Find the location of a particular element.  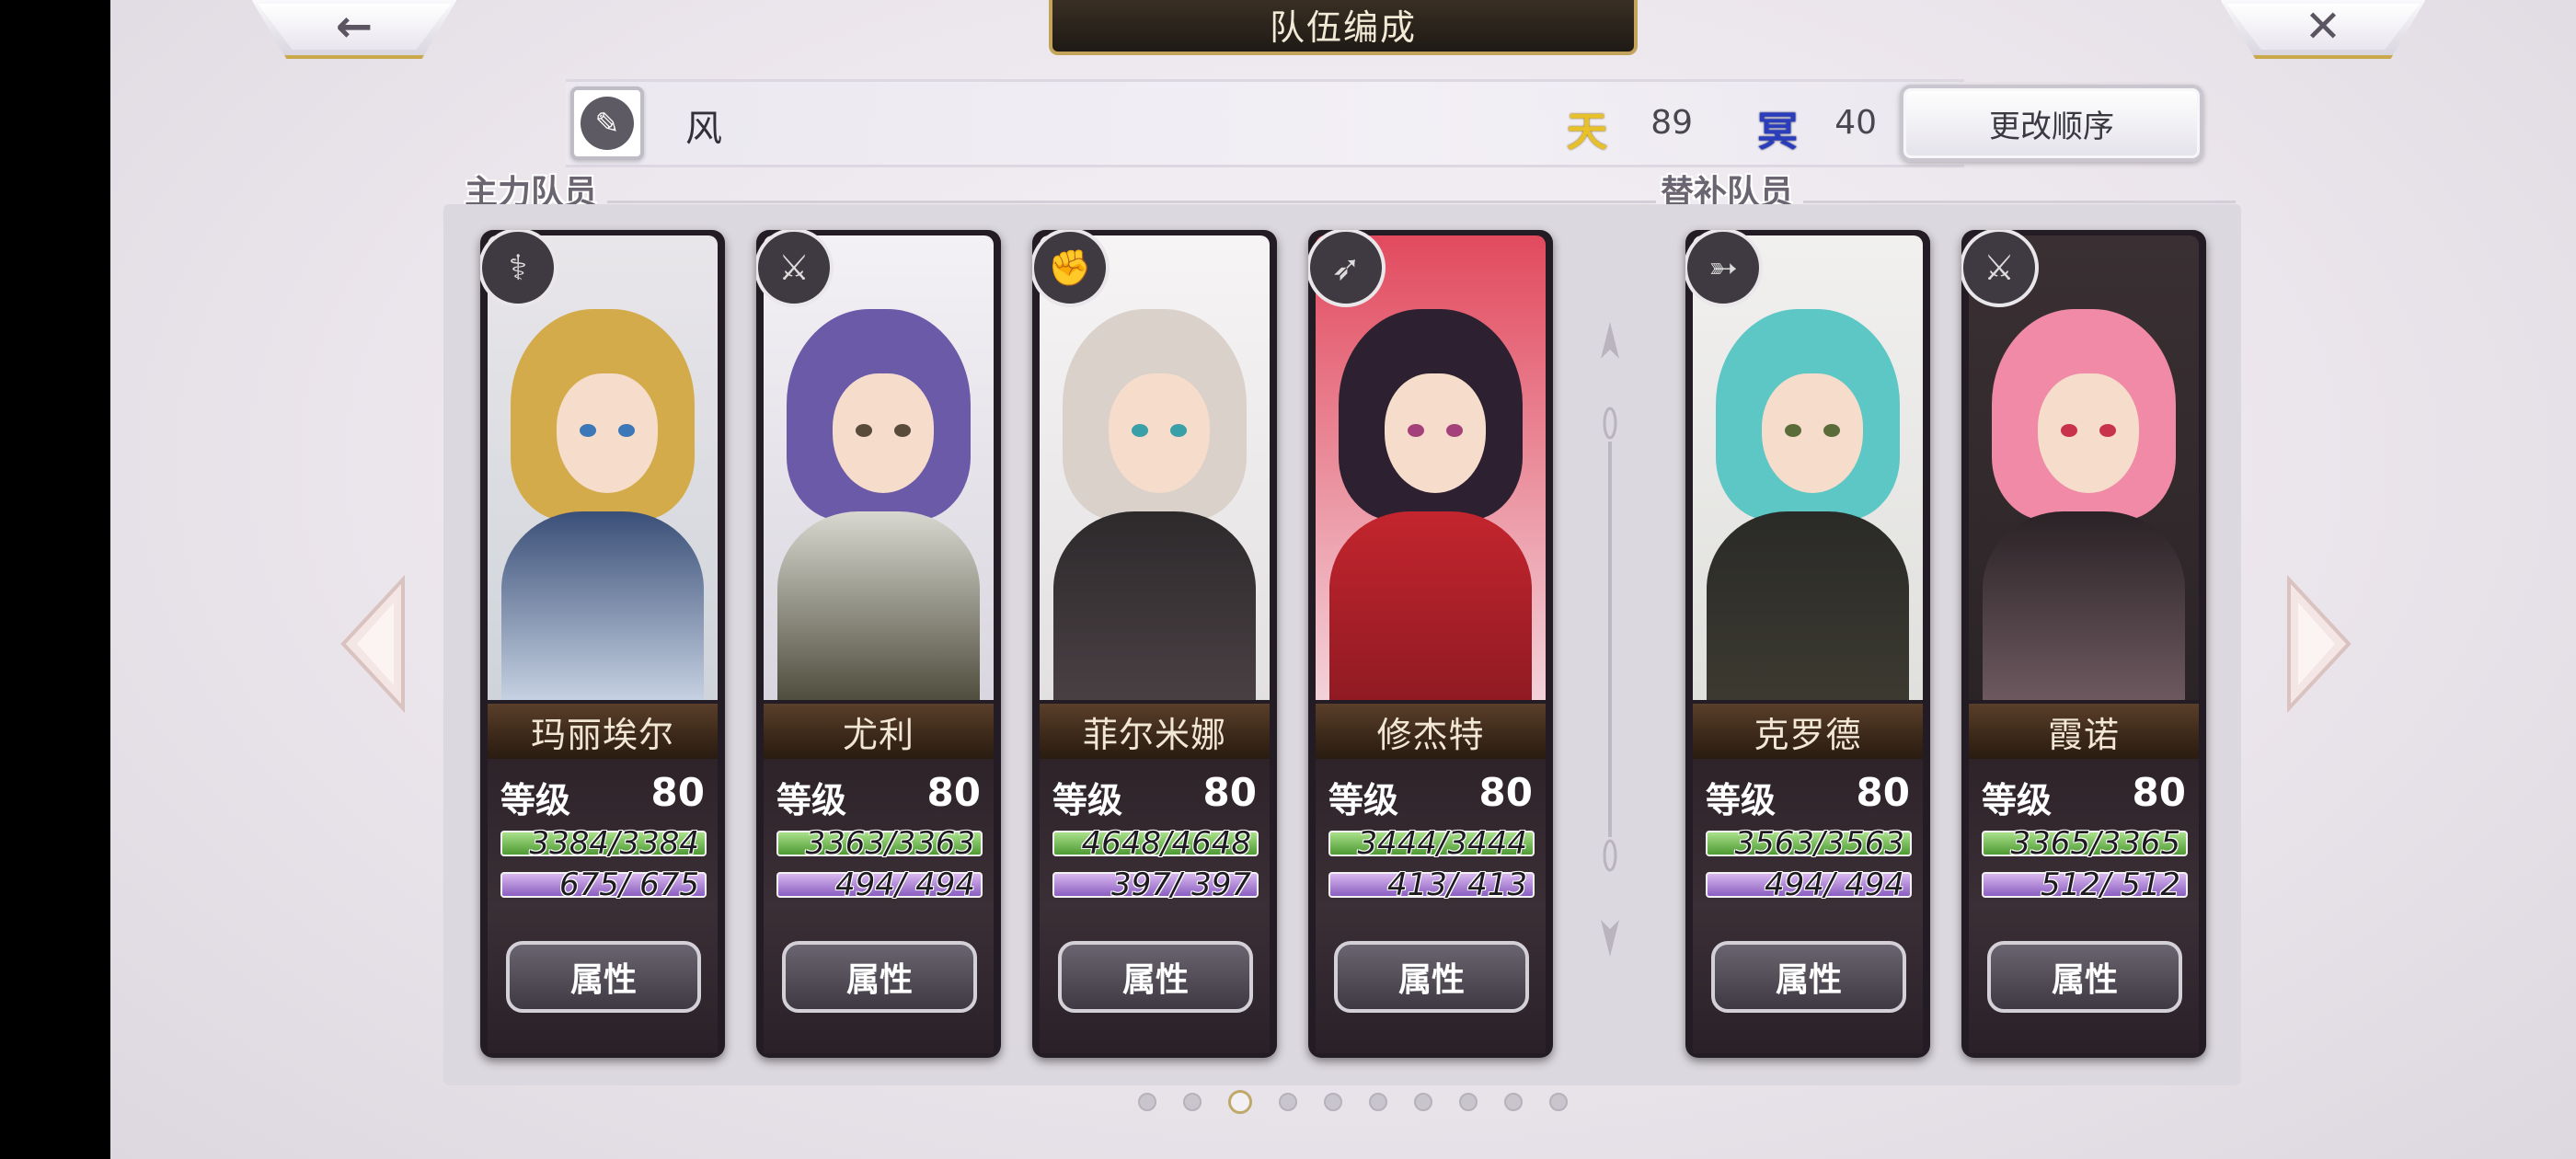

character-name: 玛丽埃尔 is located at coordinates (603, 731).